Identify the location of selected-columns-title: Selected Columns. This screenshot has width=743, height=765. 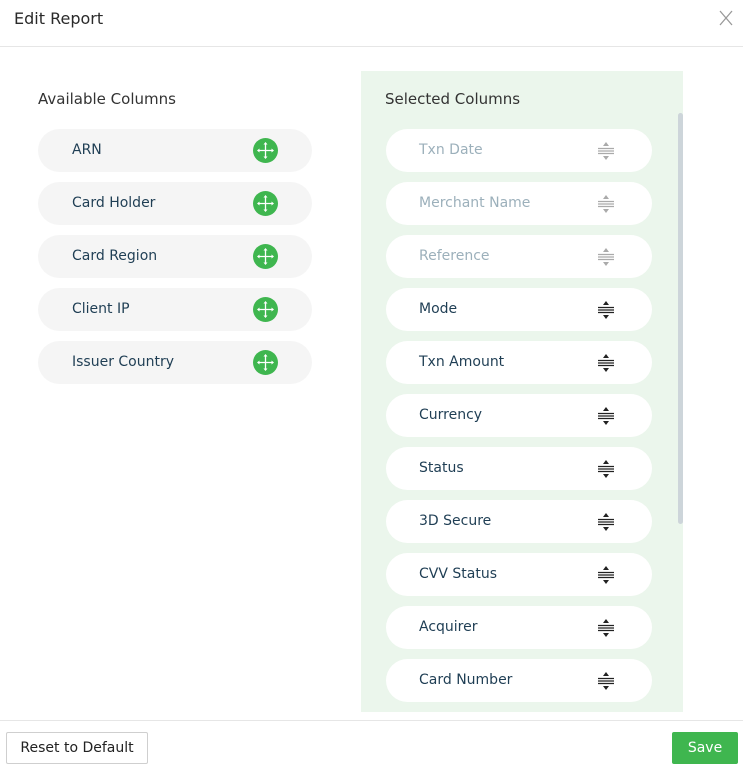
(453, 99).